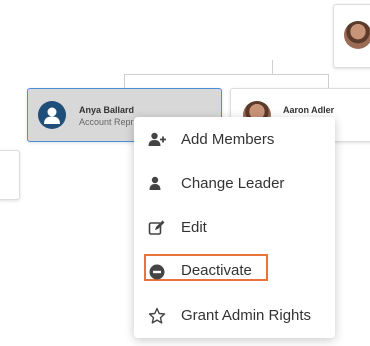 This screenshot has width=370, height=346. What do you see at coordinates (328, 81) in the screenshot?
I see `connector-line-right-drop` at bounding box center [328, 81].